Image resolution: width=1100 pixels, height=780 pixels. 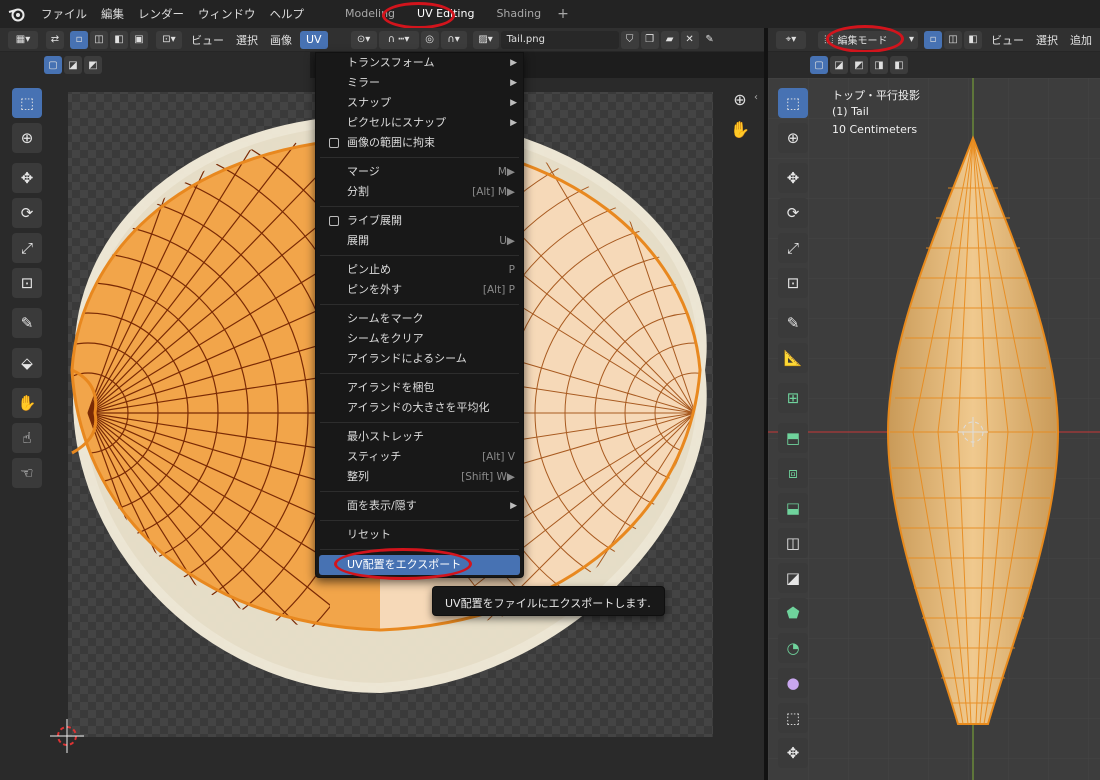 I want to click on menu-item-snap-to-pixels: ピクセルにスナップ ▶, so click(x=419, y=123).